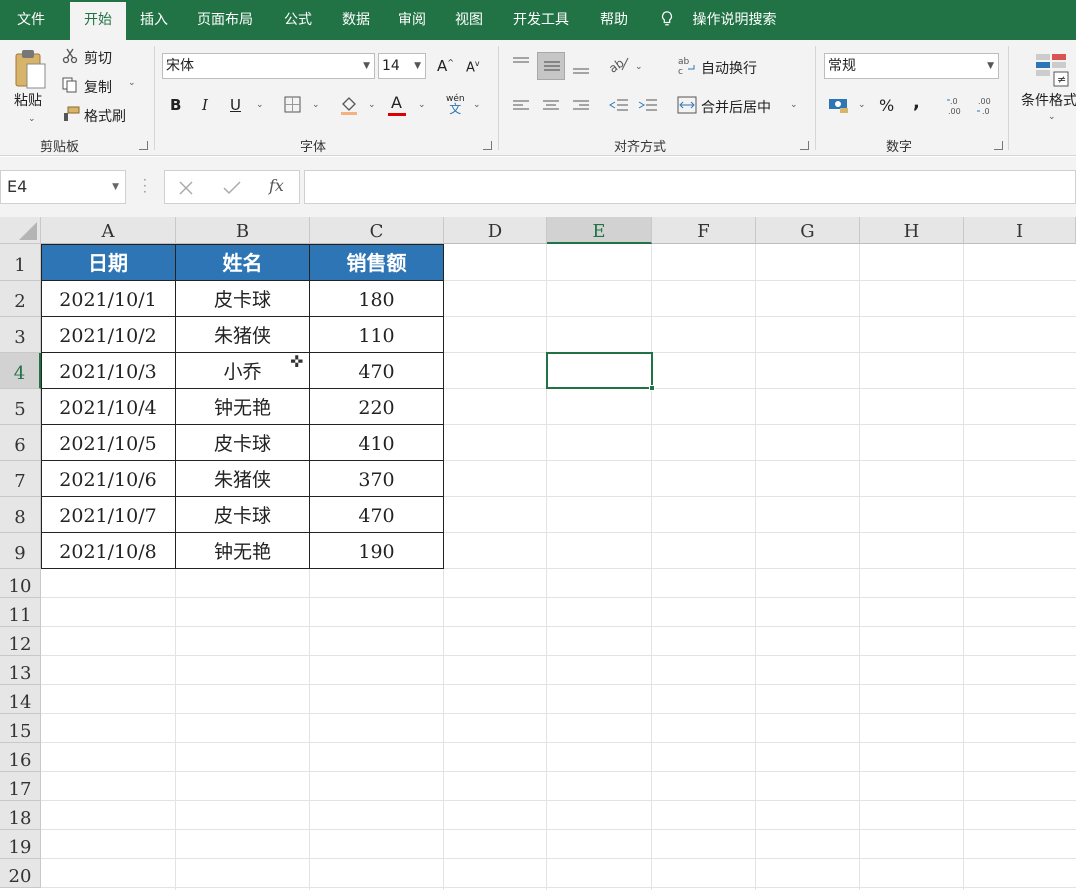  What do you see at coordinates (372, 105) in the screenshot?
I see `fill-color-dropdown-icon: ⌄` at bounding box center [372, 105].